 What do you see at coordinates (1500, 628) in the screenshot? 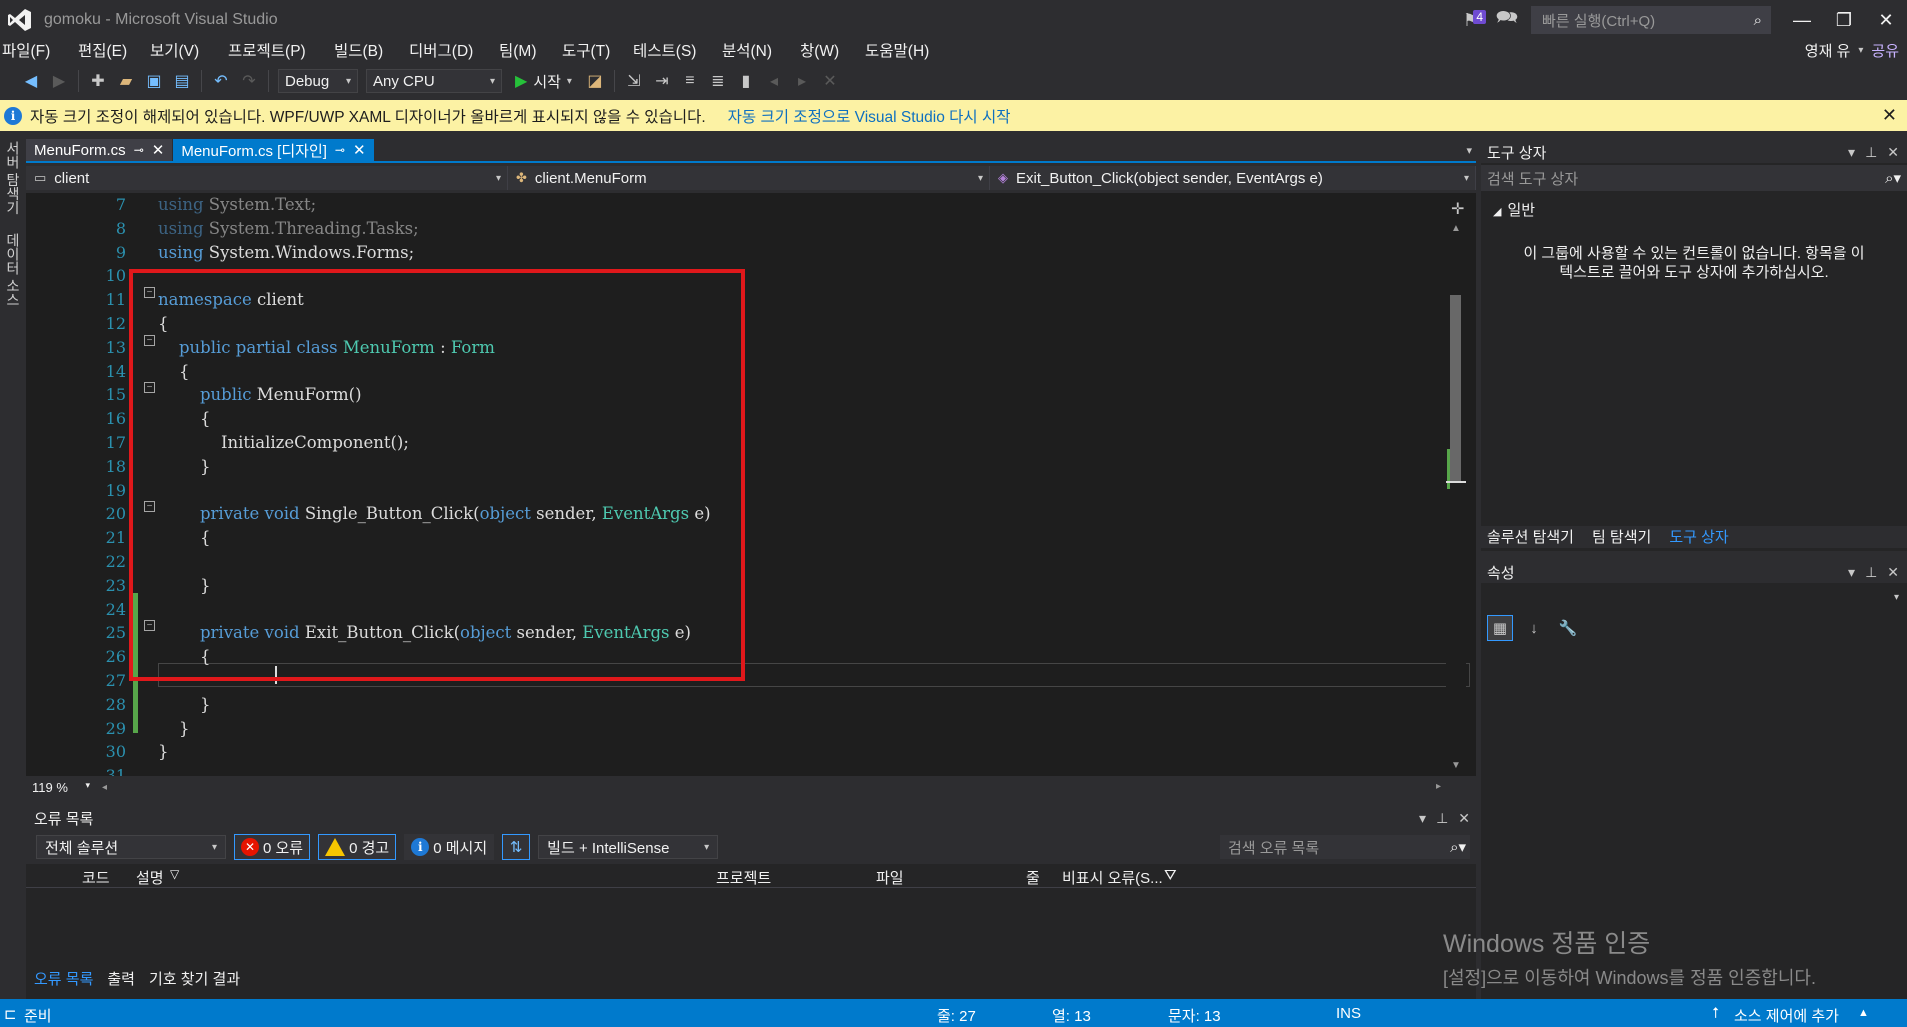
I see `categorized-icon: ▦` at bounding box center [1500, 628].